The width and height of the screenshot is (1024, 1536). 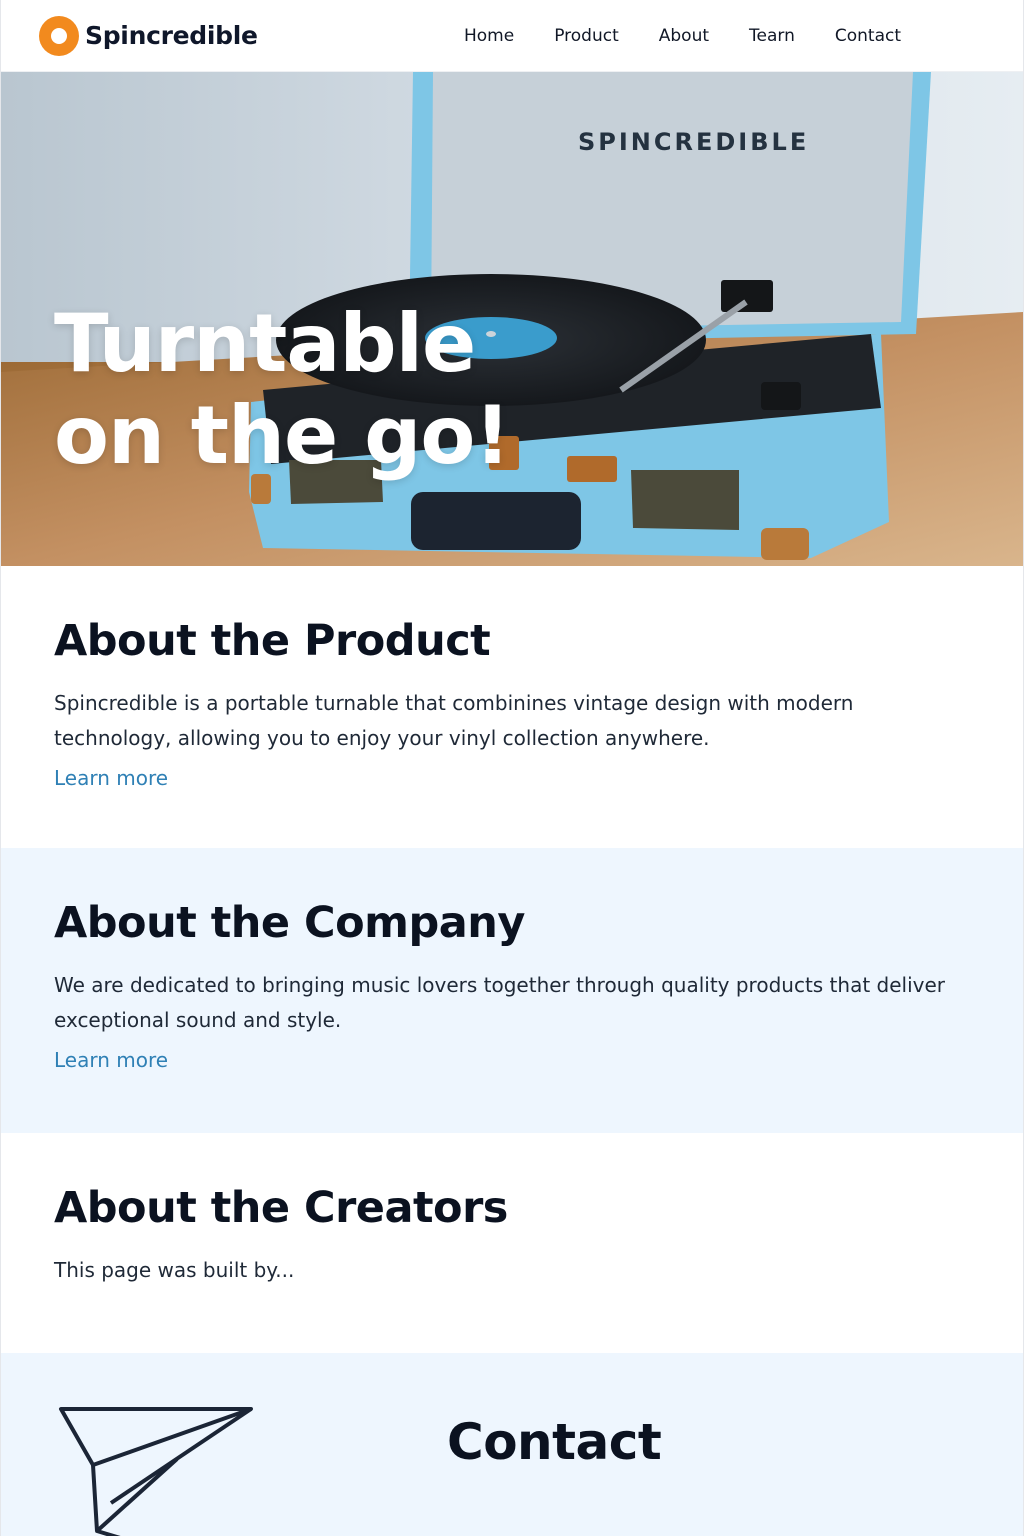 I want to click on nav-link-product: Product, so click(x=586, y=36).